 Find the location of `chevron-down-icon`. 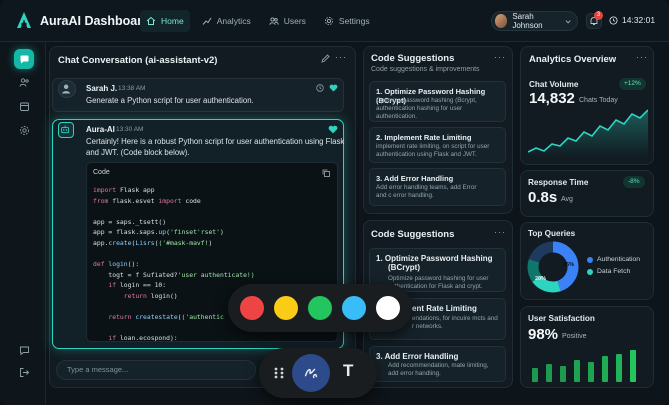

chevron-down-icon is located at coordinates (568, 21).